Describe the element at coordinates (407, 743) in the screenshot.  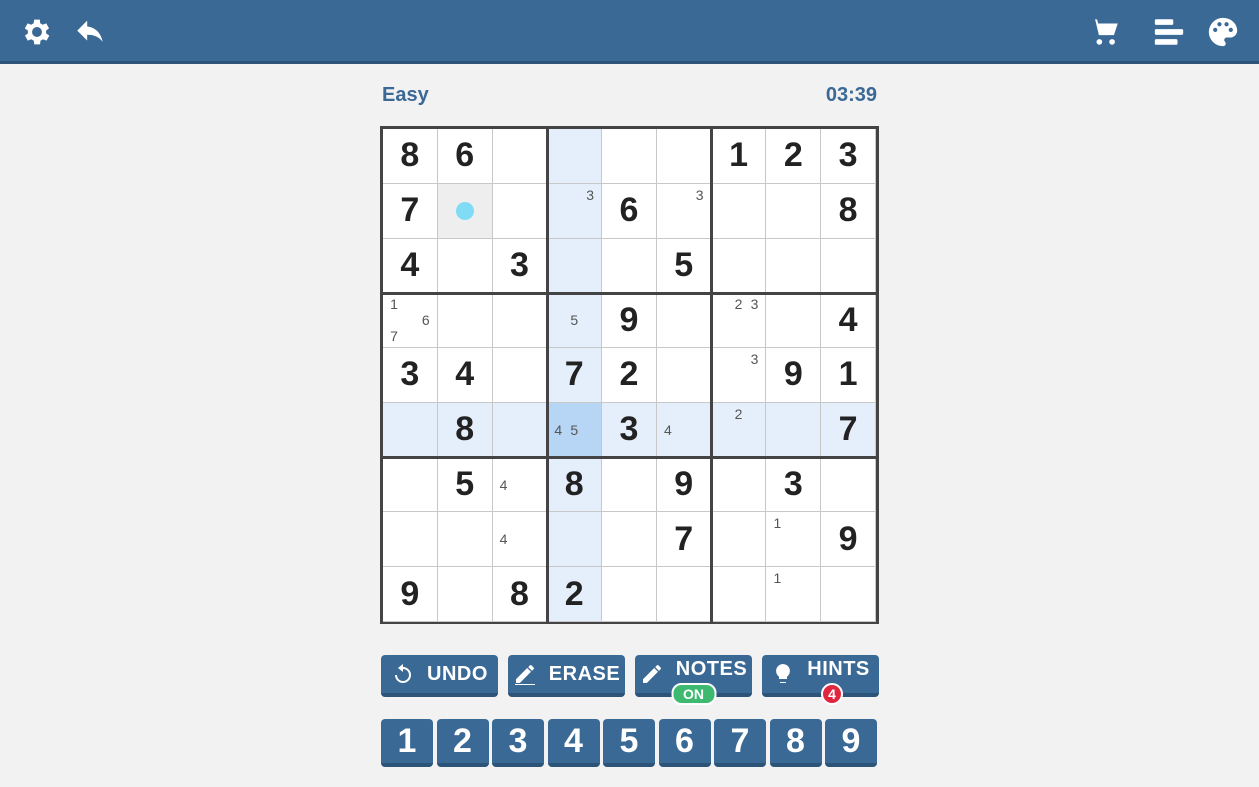
I see `number-button-1: 1` at that location.